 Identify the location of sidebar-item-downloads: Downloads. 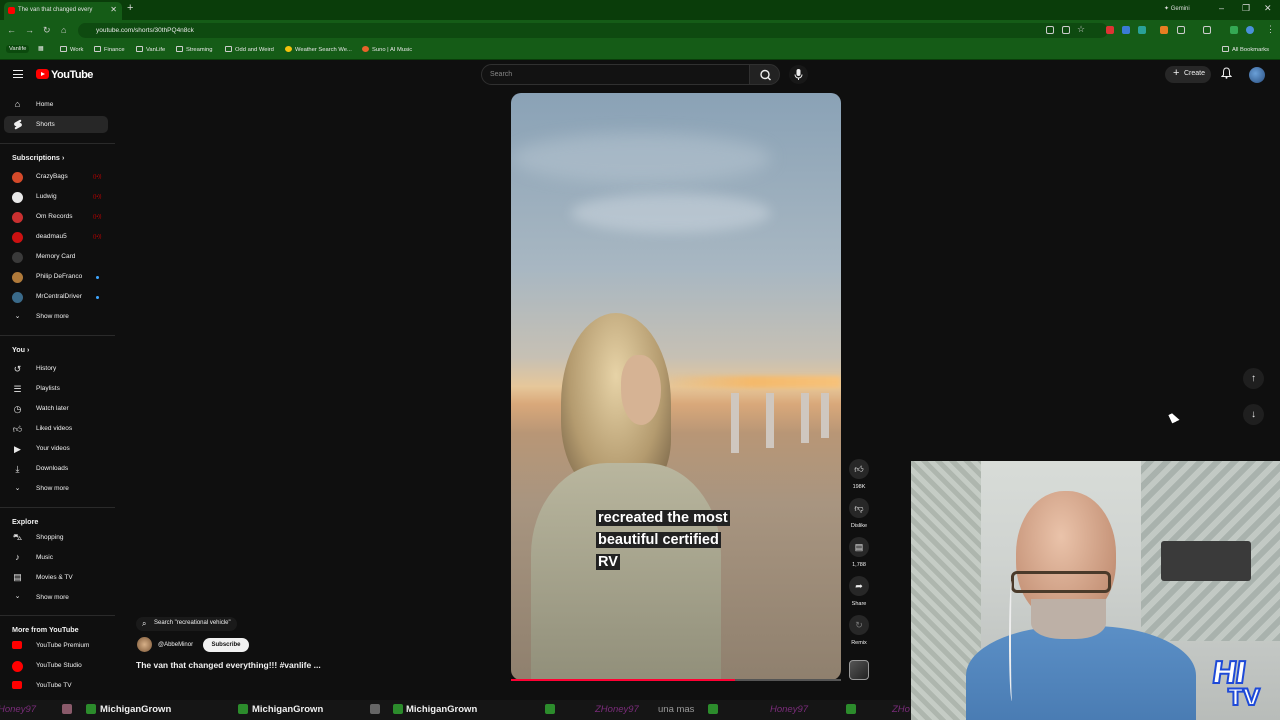
(52, 468).